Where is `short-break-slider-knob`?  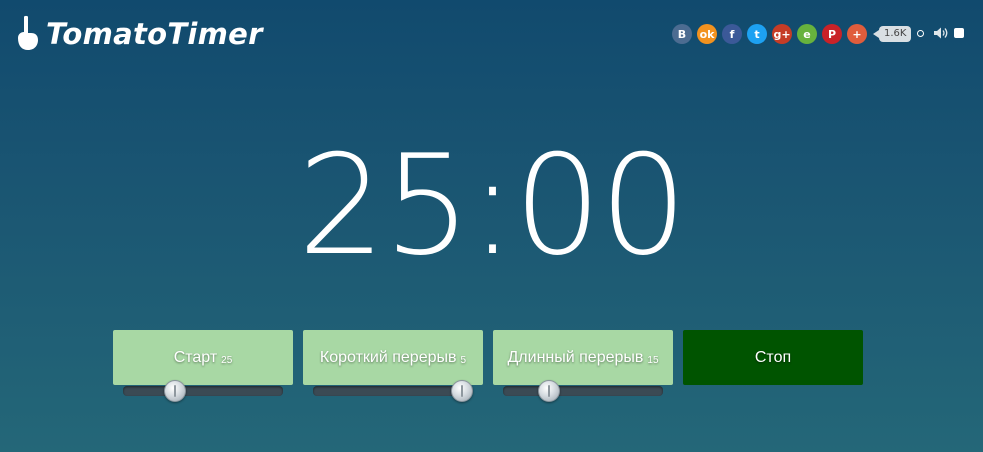
short-break-slider-knob is located at coordinates (462, 391).